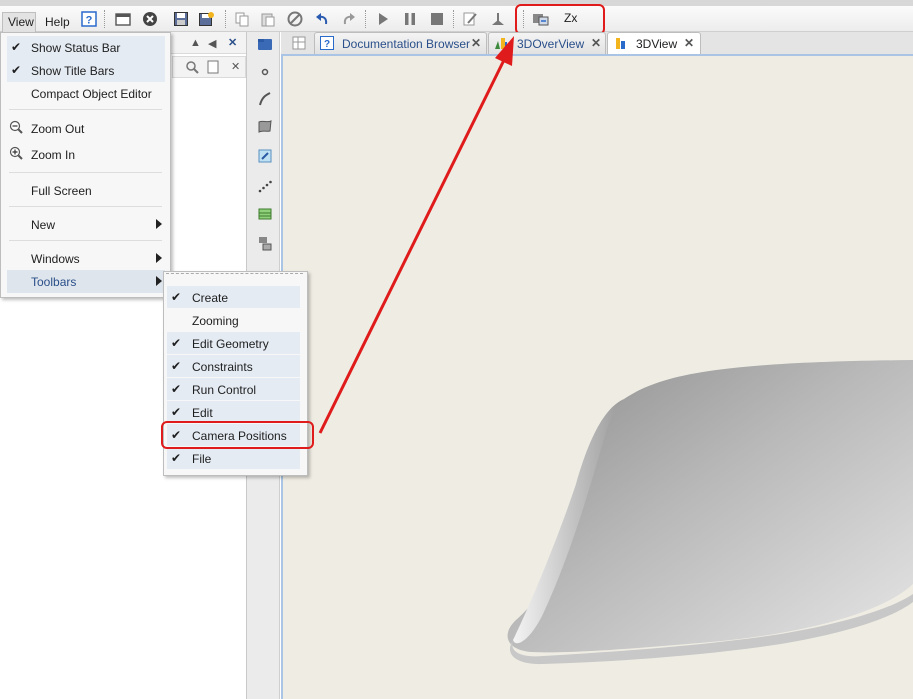  I want to click on menu-item-zoom-out: Zoom Out, so click(86, 128).